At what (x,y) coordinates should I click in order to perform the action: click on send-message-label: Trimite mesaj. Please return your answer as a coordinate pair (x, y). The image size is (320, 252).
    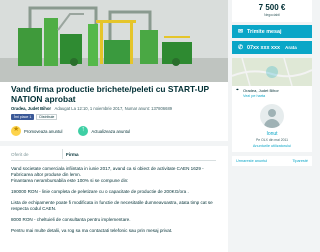
    Looking at the image, I should click on (264, 31).